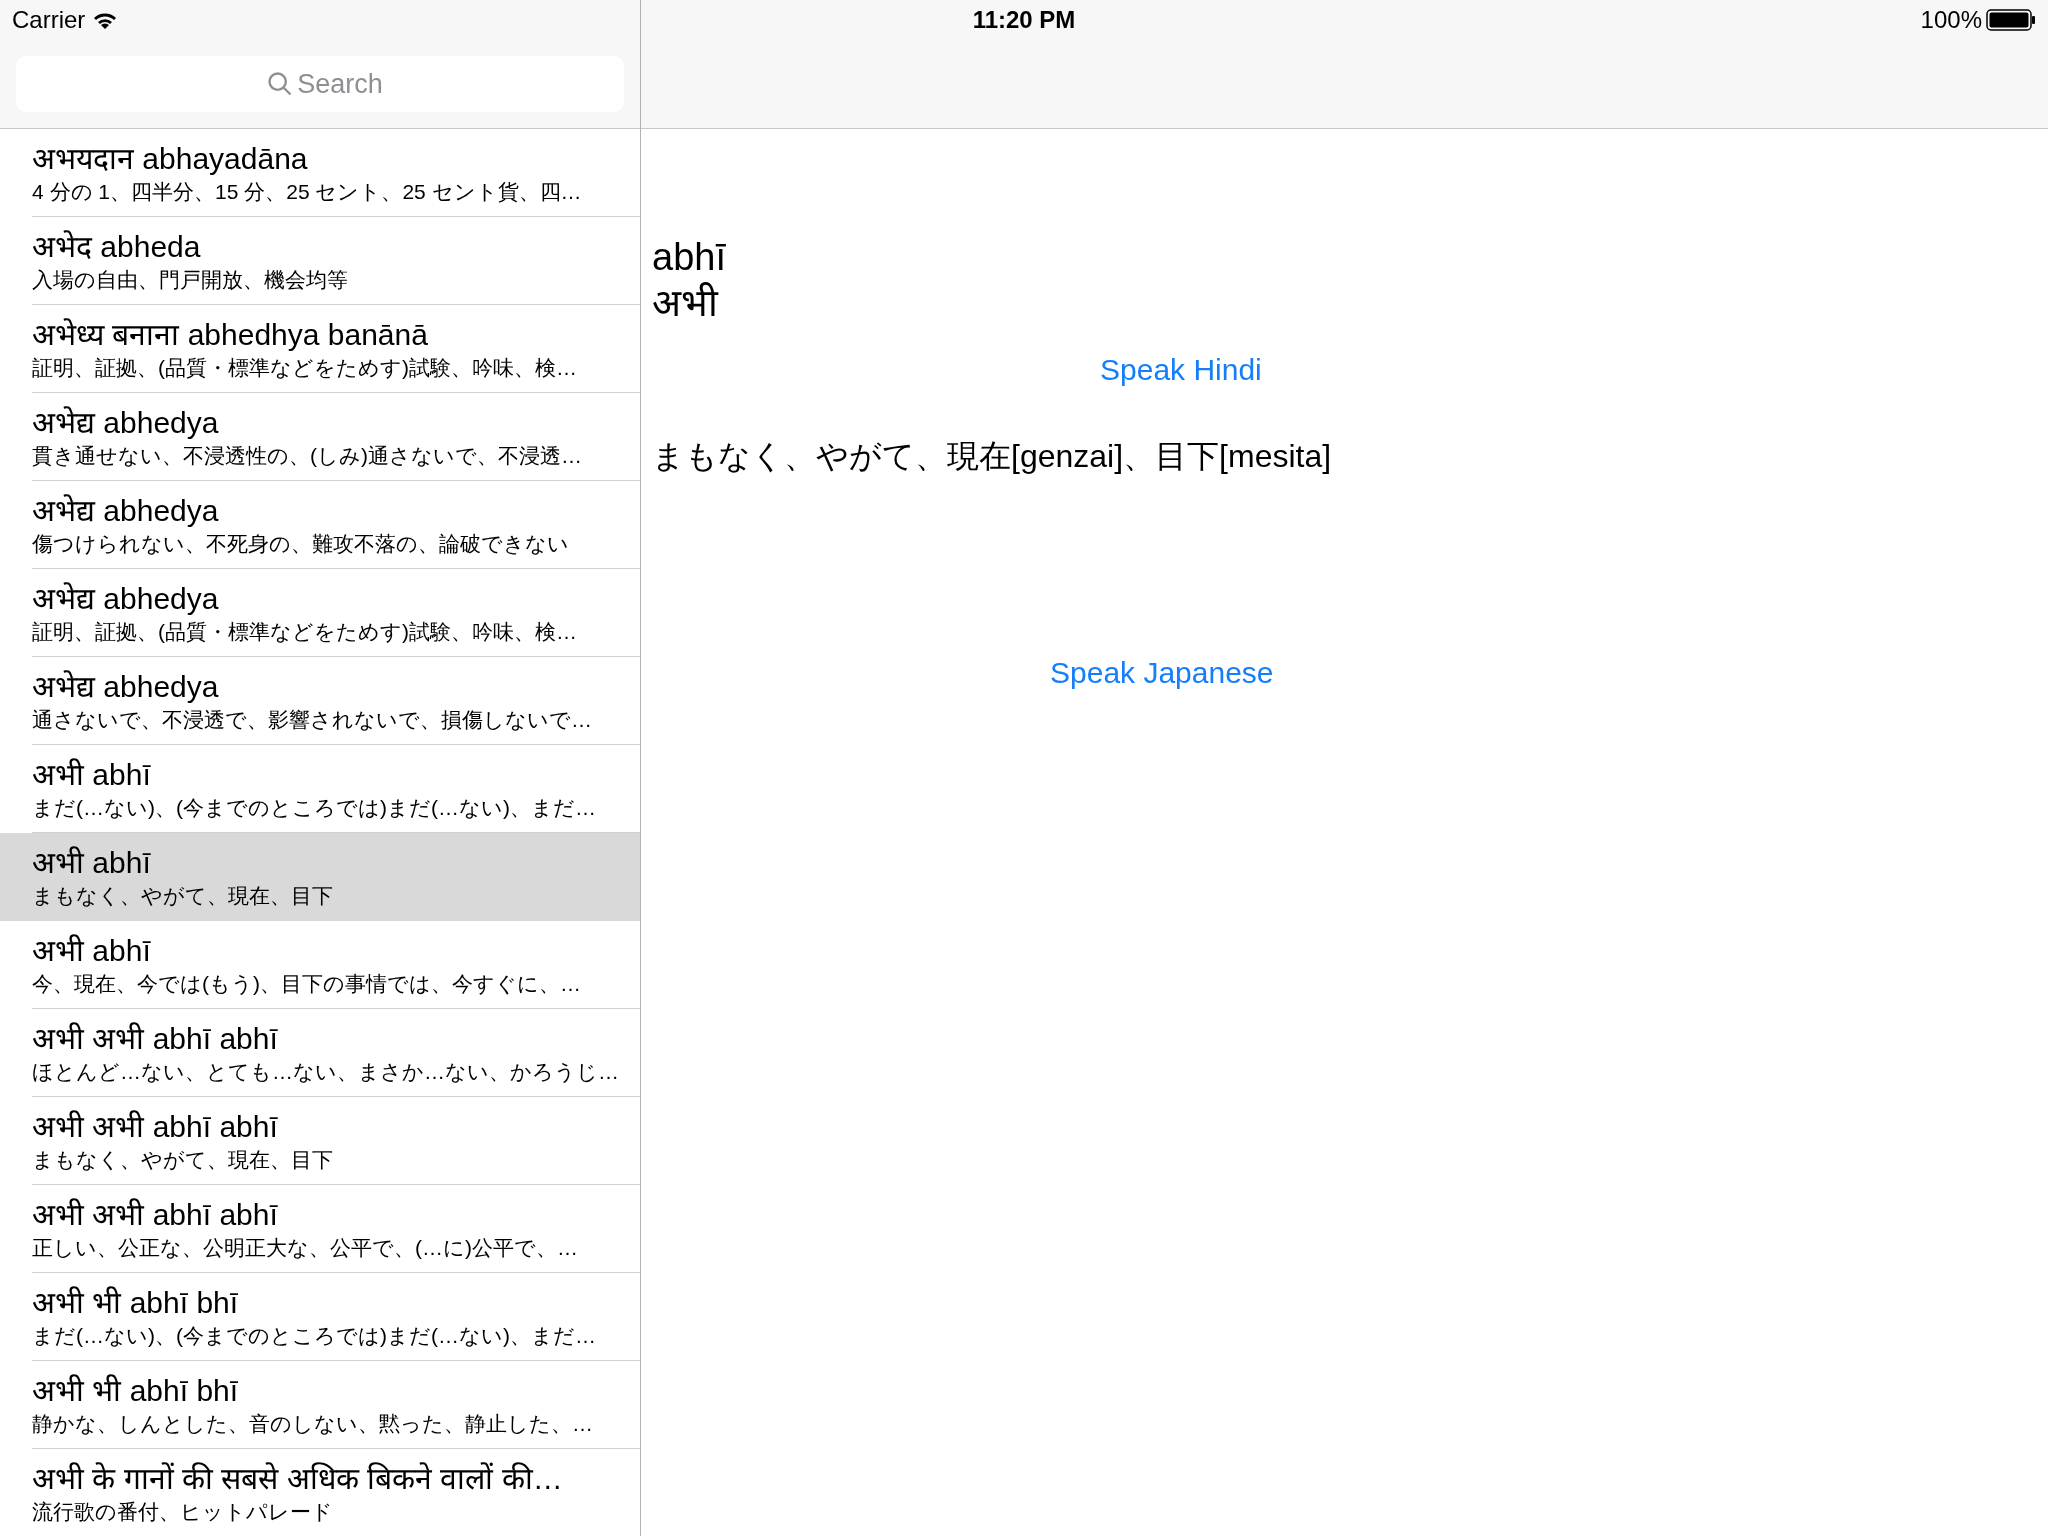 The width and height of the screenshot is (2048, 1536). I want to click on search-icon, so click(280, 84).